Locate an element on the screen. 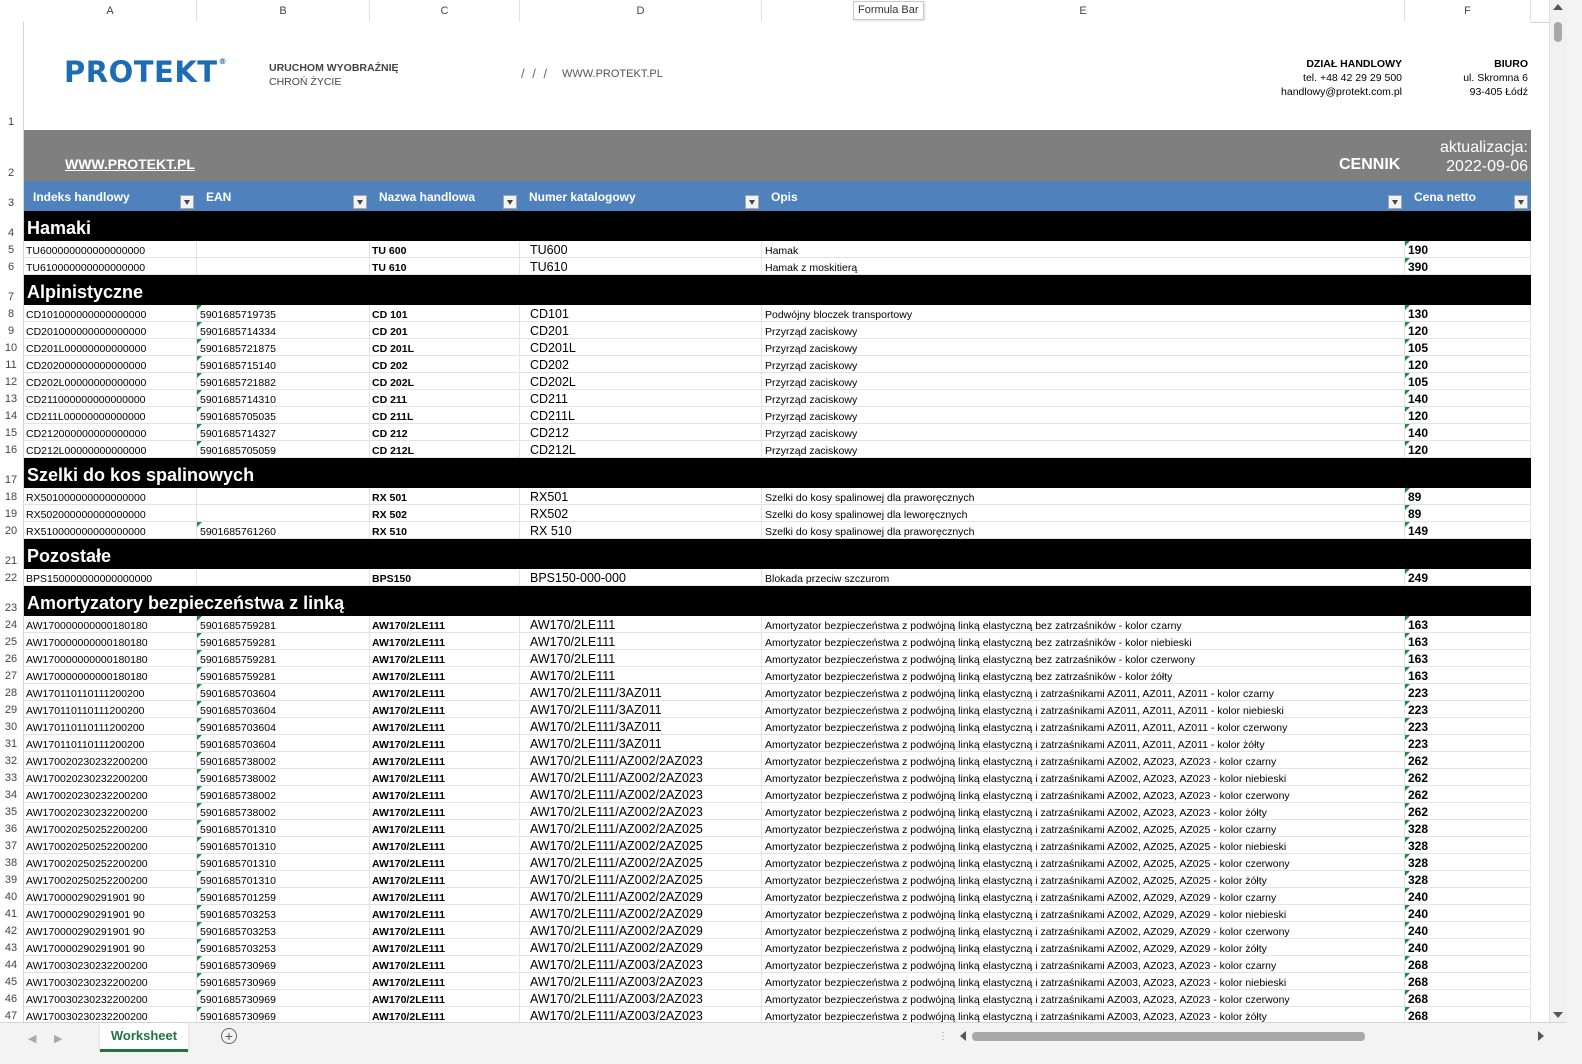  cell-cena: 140 is located at coordinates (1468, 432).